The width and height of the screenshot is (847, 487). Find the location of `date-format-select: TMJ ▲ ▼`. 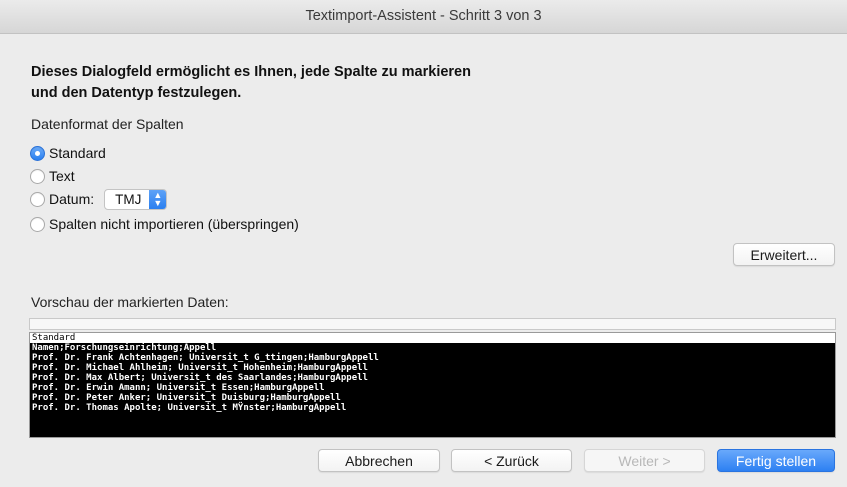

date-format-select: TMJ ▲ ▼ is located at coordinates (136, 199).